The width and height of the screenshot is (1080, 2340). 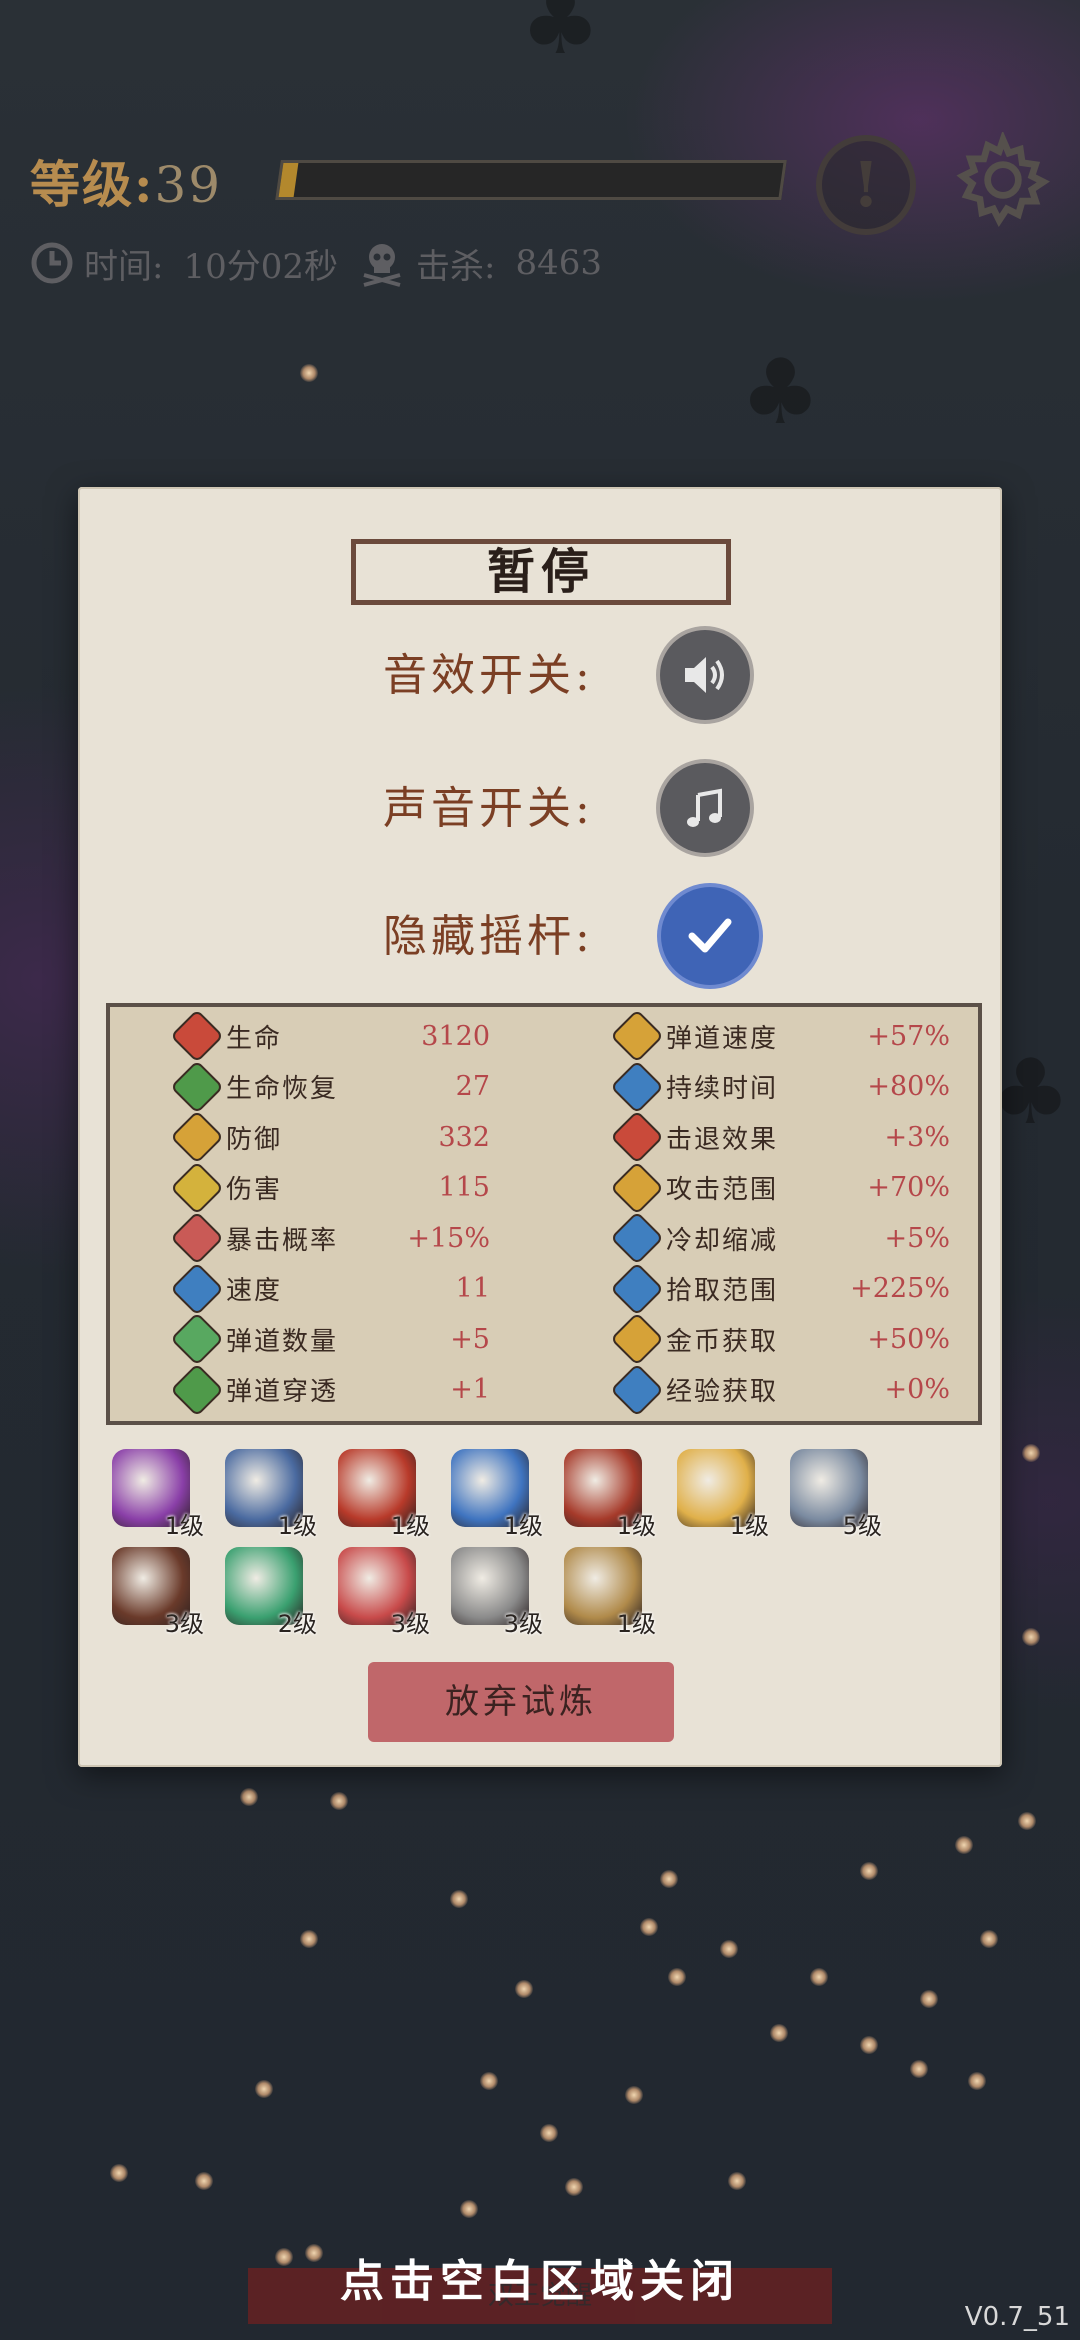 I want to click on stat-value: +80%, so click(x=908, y=1086).